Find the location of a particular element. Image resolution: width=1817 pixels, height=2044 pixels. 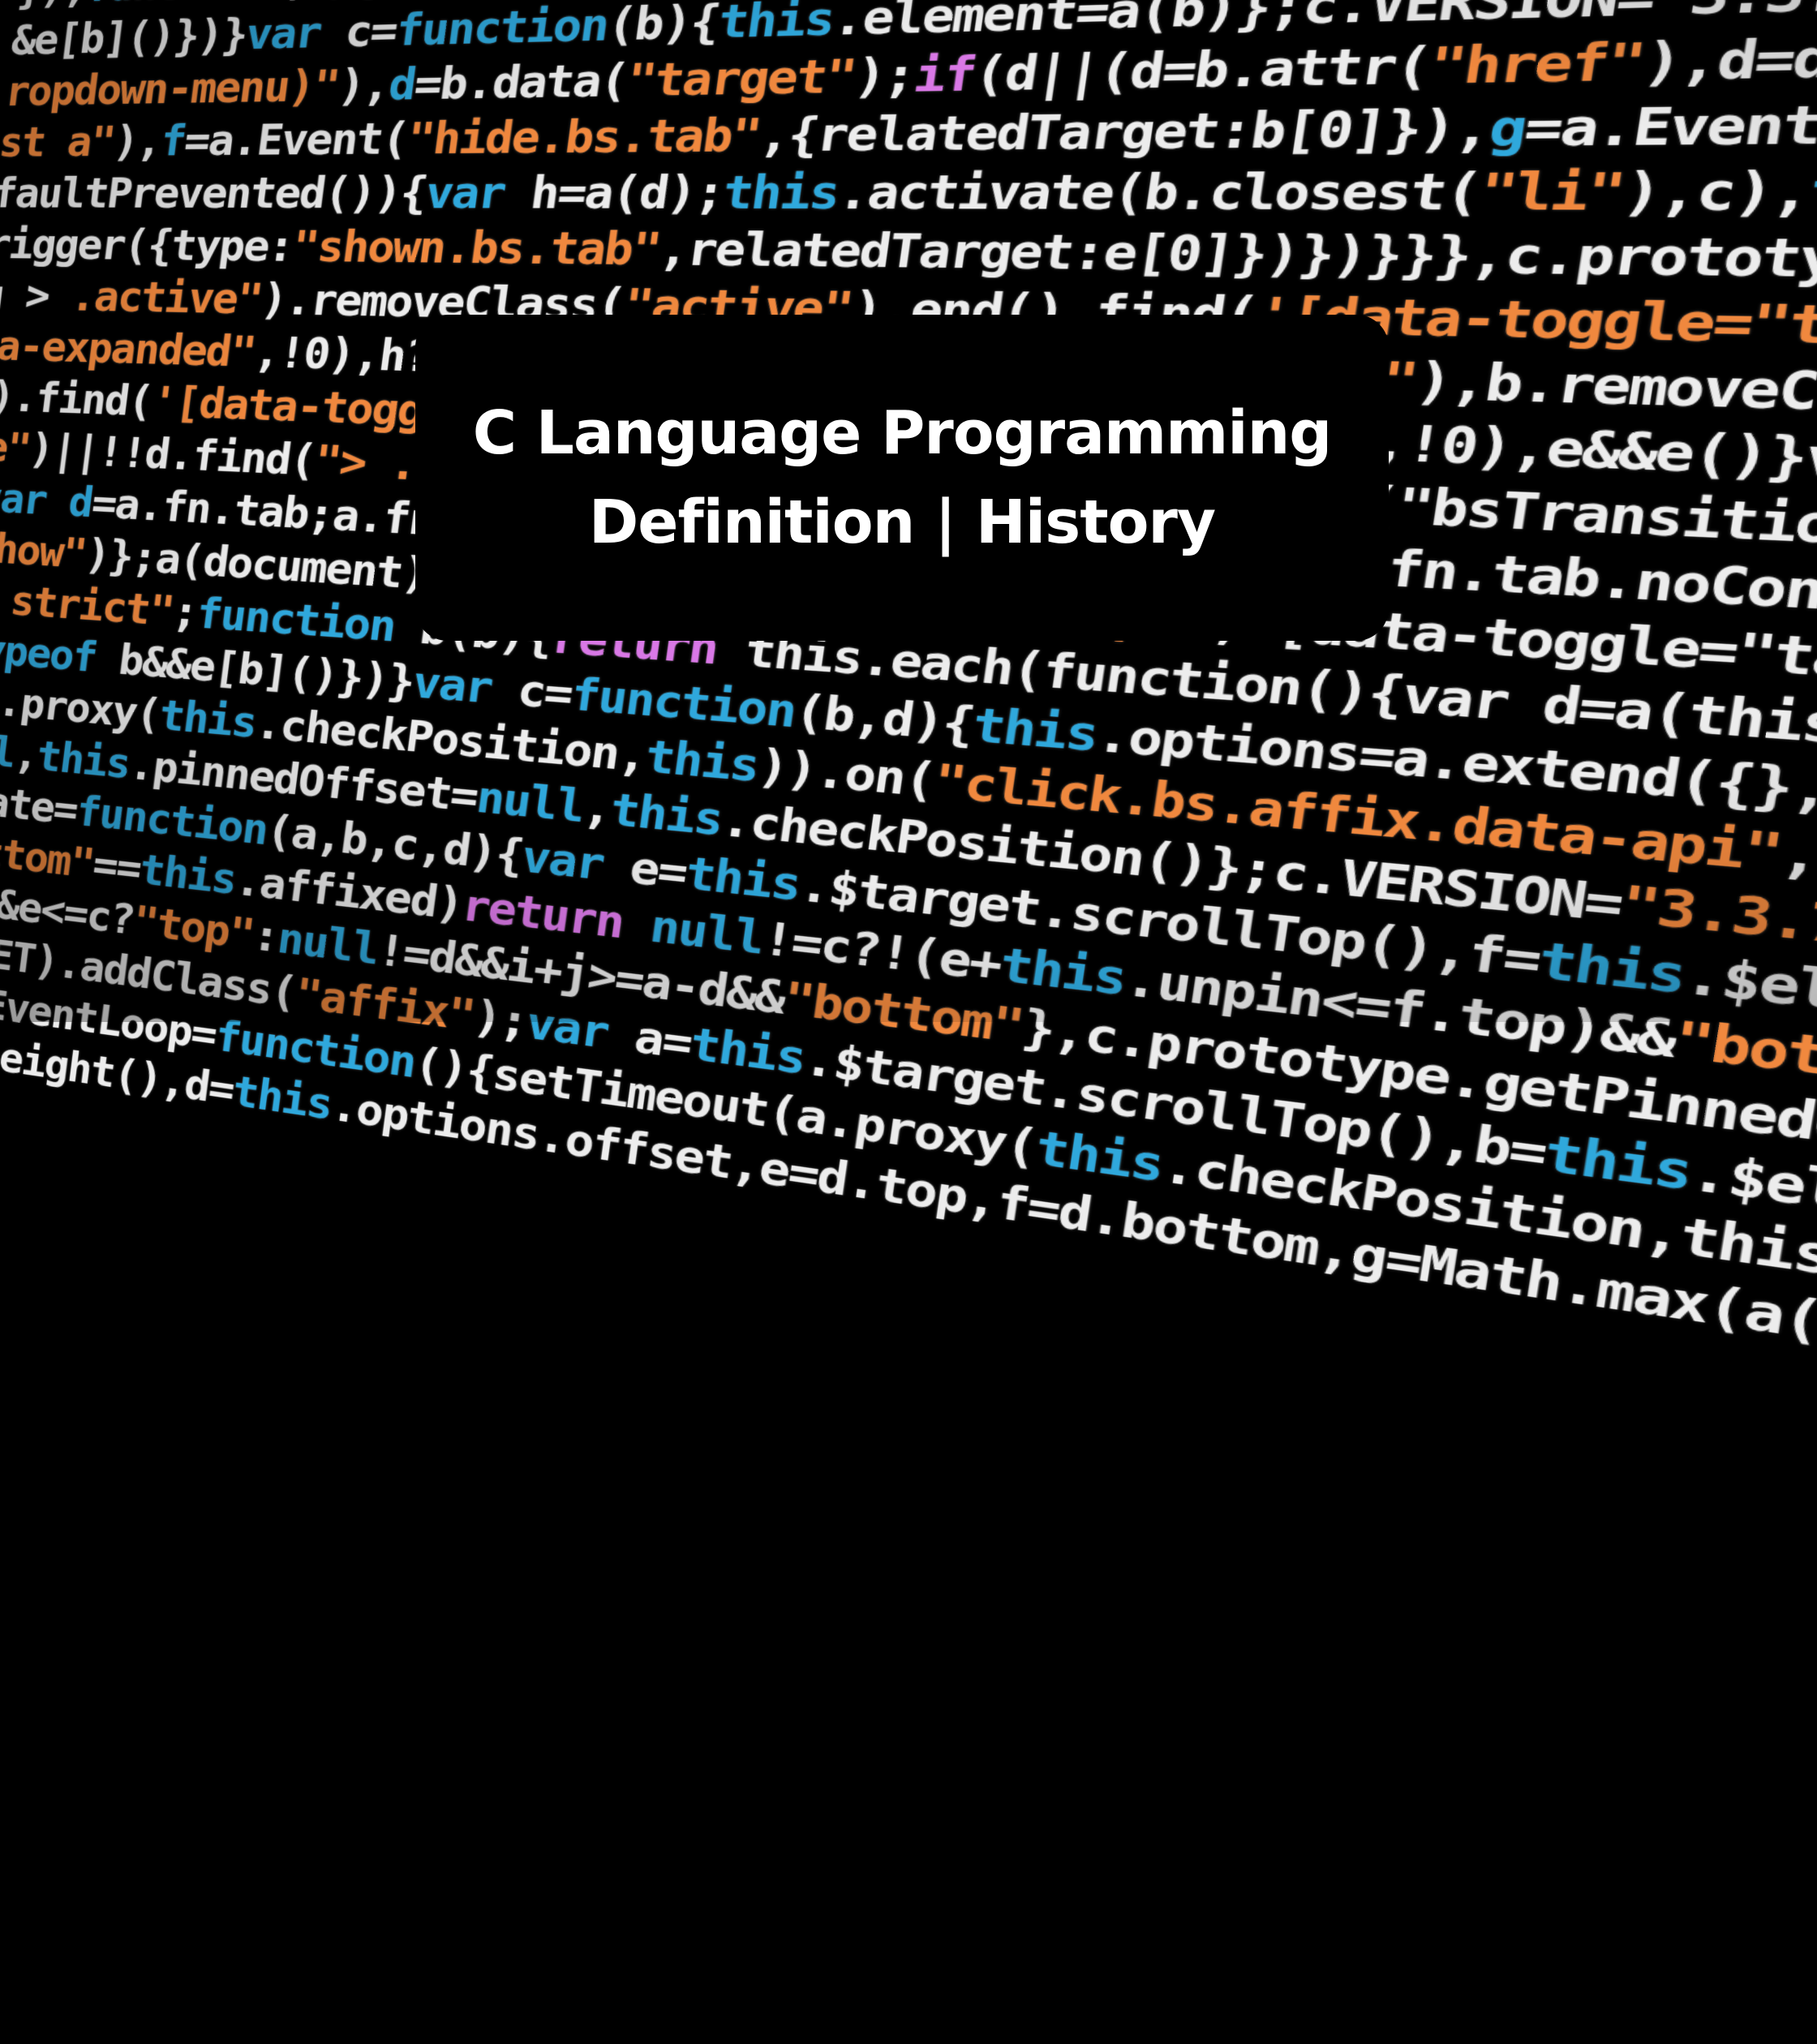

code-token-kw: null is located at coordinates (530, 802).